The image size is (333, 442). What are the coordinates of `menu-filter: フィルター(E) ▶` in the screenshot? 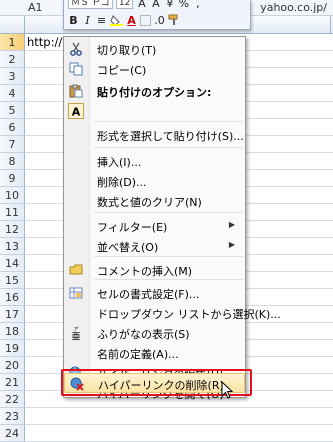 It's located at (154, 226).